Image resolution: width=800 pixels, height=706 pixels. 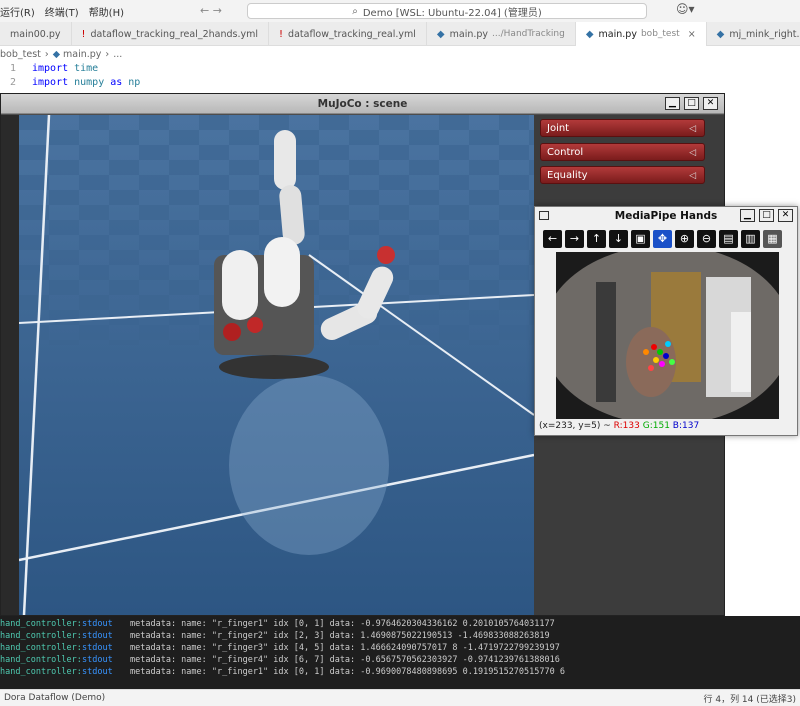 I want to click on code-line: 2 import numpy as np, so click(x=70, y=82).